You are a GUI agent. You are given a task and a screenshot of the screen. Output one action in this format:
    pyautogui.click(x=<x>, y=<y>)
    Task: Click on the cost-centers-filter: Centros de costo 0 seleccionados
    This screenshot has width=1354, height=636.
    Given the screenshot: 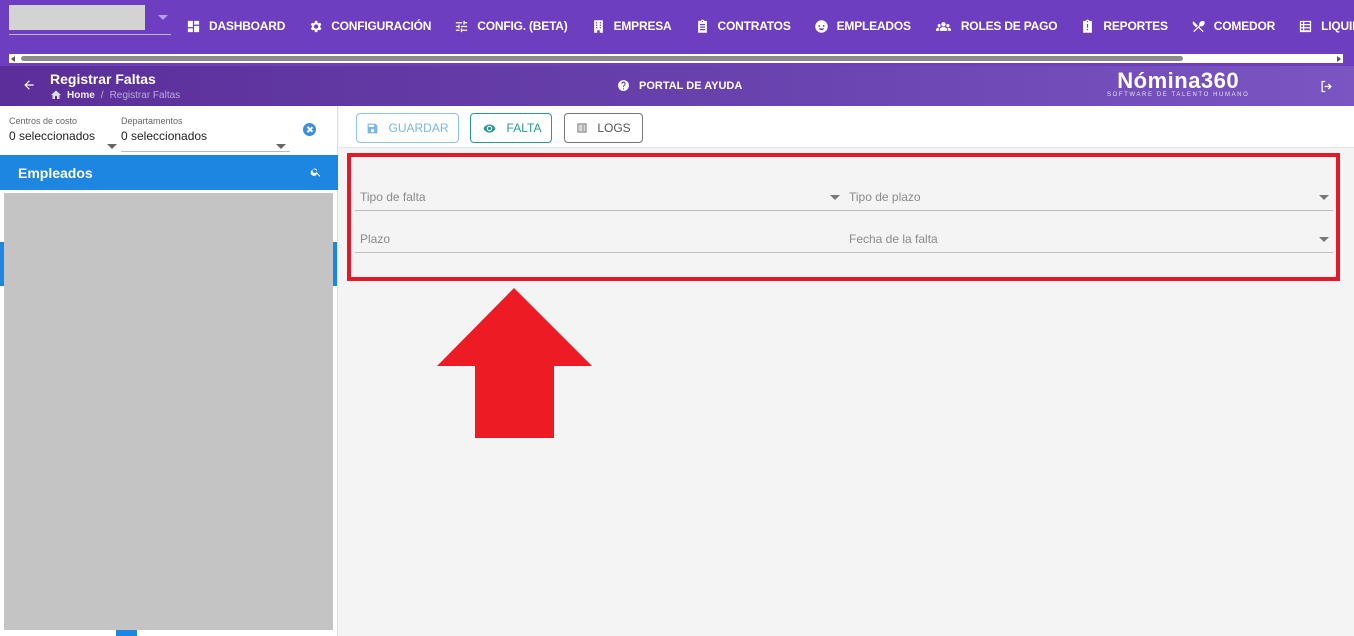 What is the action you would take?
    pyautogui.click(x=63, y=132)
    